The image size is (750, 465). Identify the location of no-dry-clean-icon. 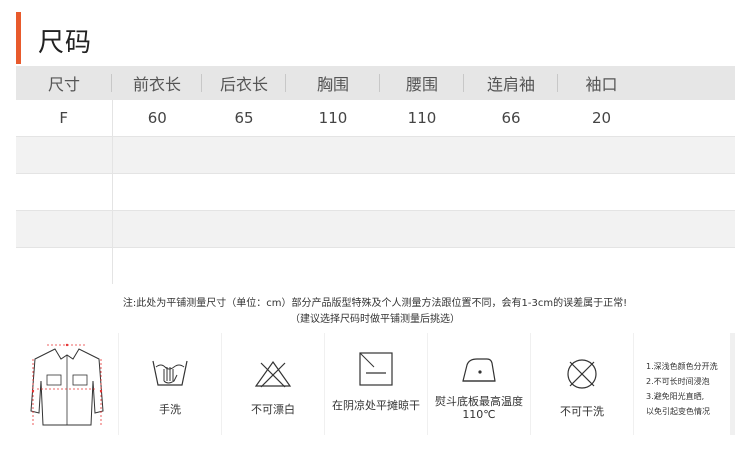
(582, 376).